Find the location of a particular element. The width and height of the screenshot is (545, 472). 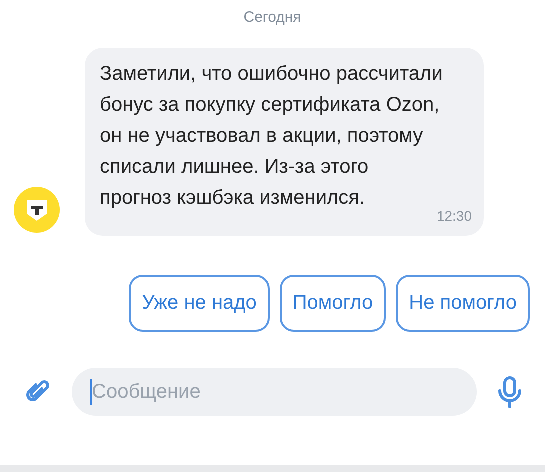

shield-avatar-icon is located at coordinates (37, 210).